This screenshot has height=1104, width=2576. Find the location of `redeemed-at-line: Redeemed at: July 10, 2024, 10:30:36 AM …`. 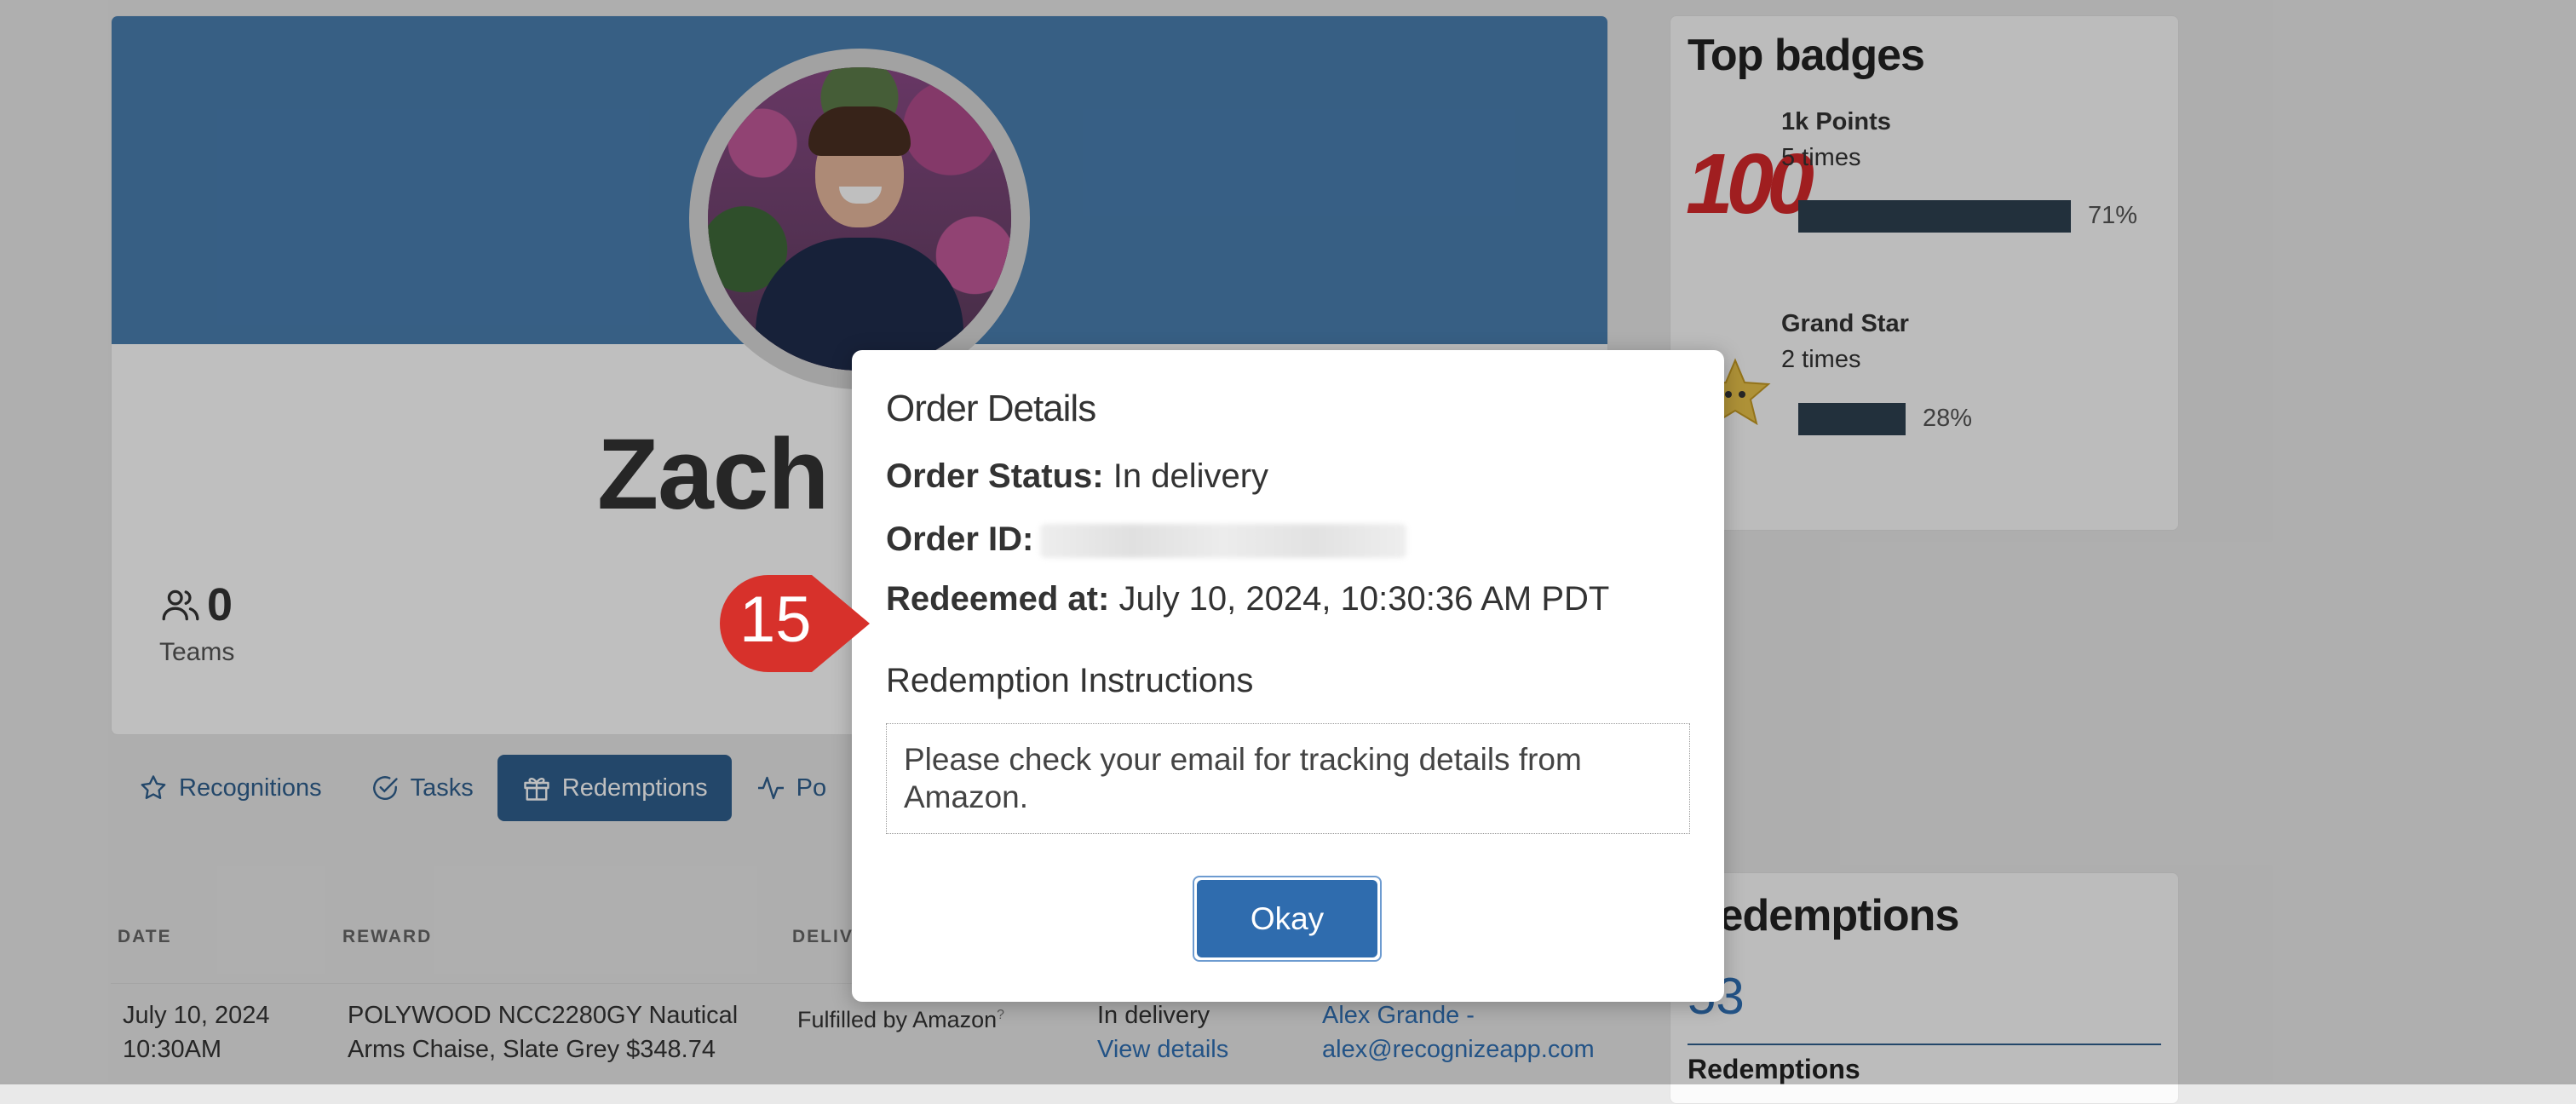

redeemed-at-line: Redeemed at: July 10, 2024, 10:30:36 AM … is located at coordinates (1248, 599).